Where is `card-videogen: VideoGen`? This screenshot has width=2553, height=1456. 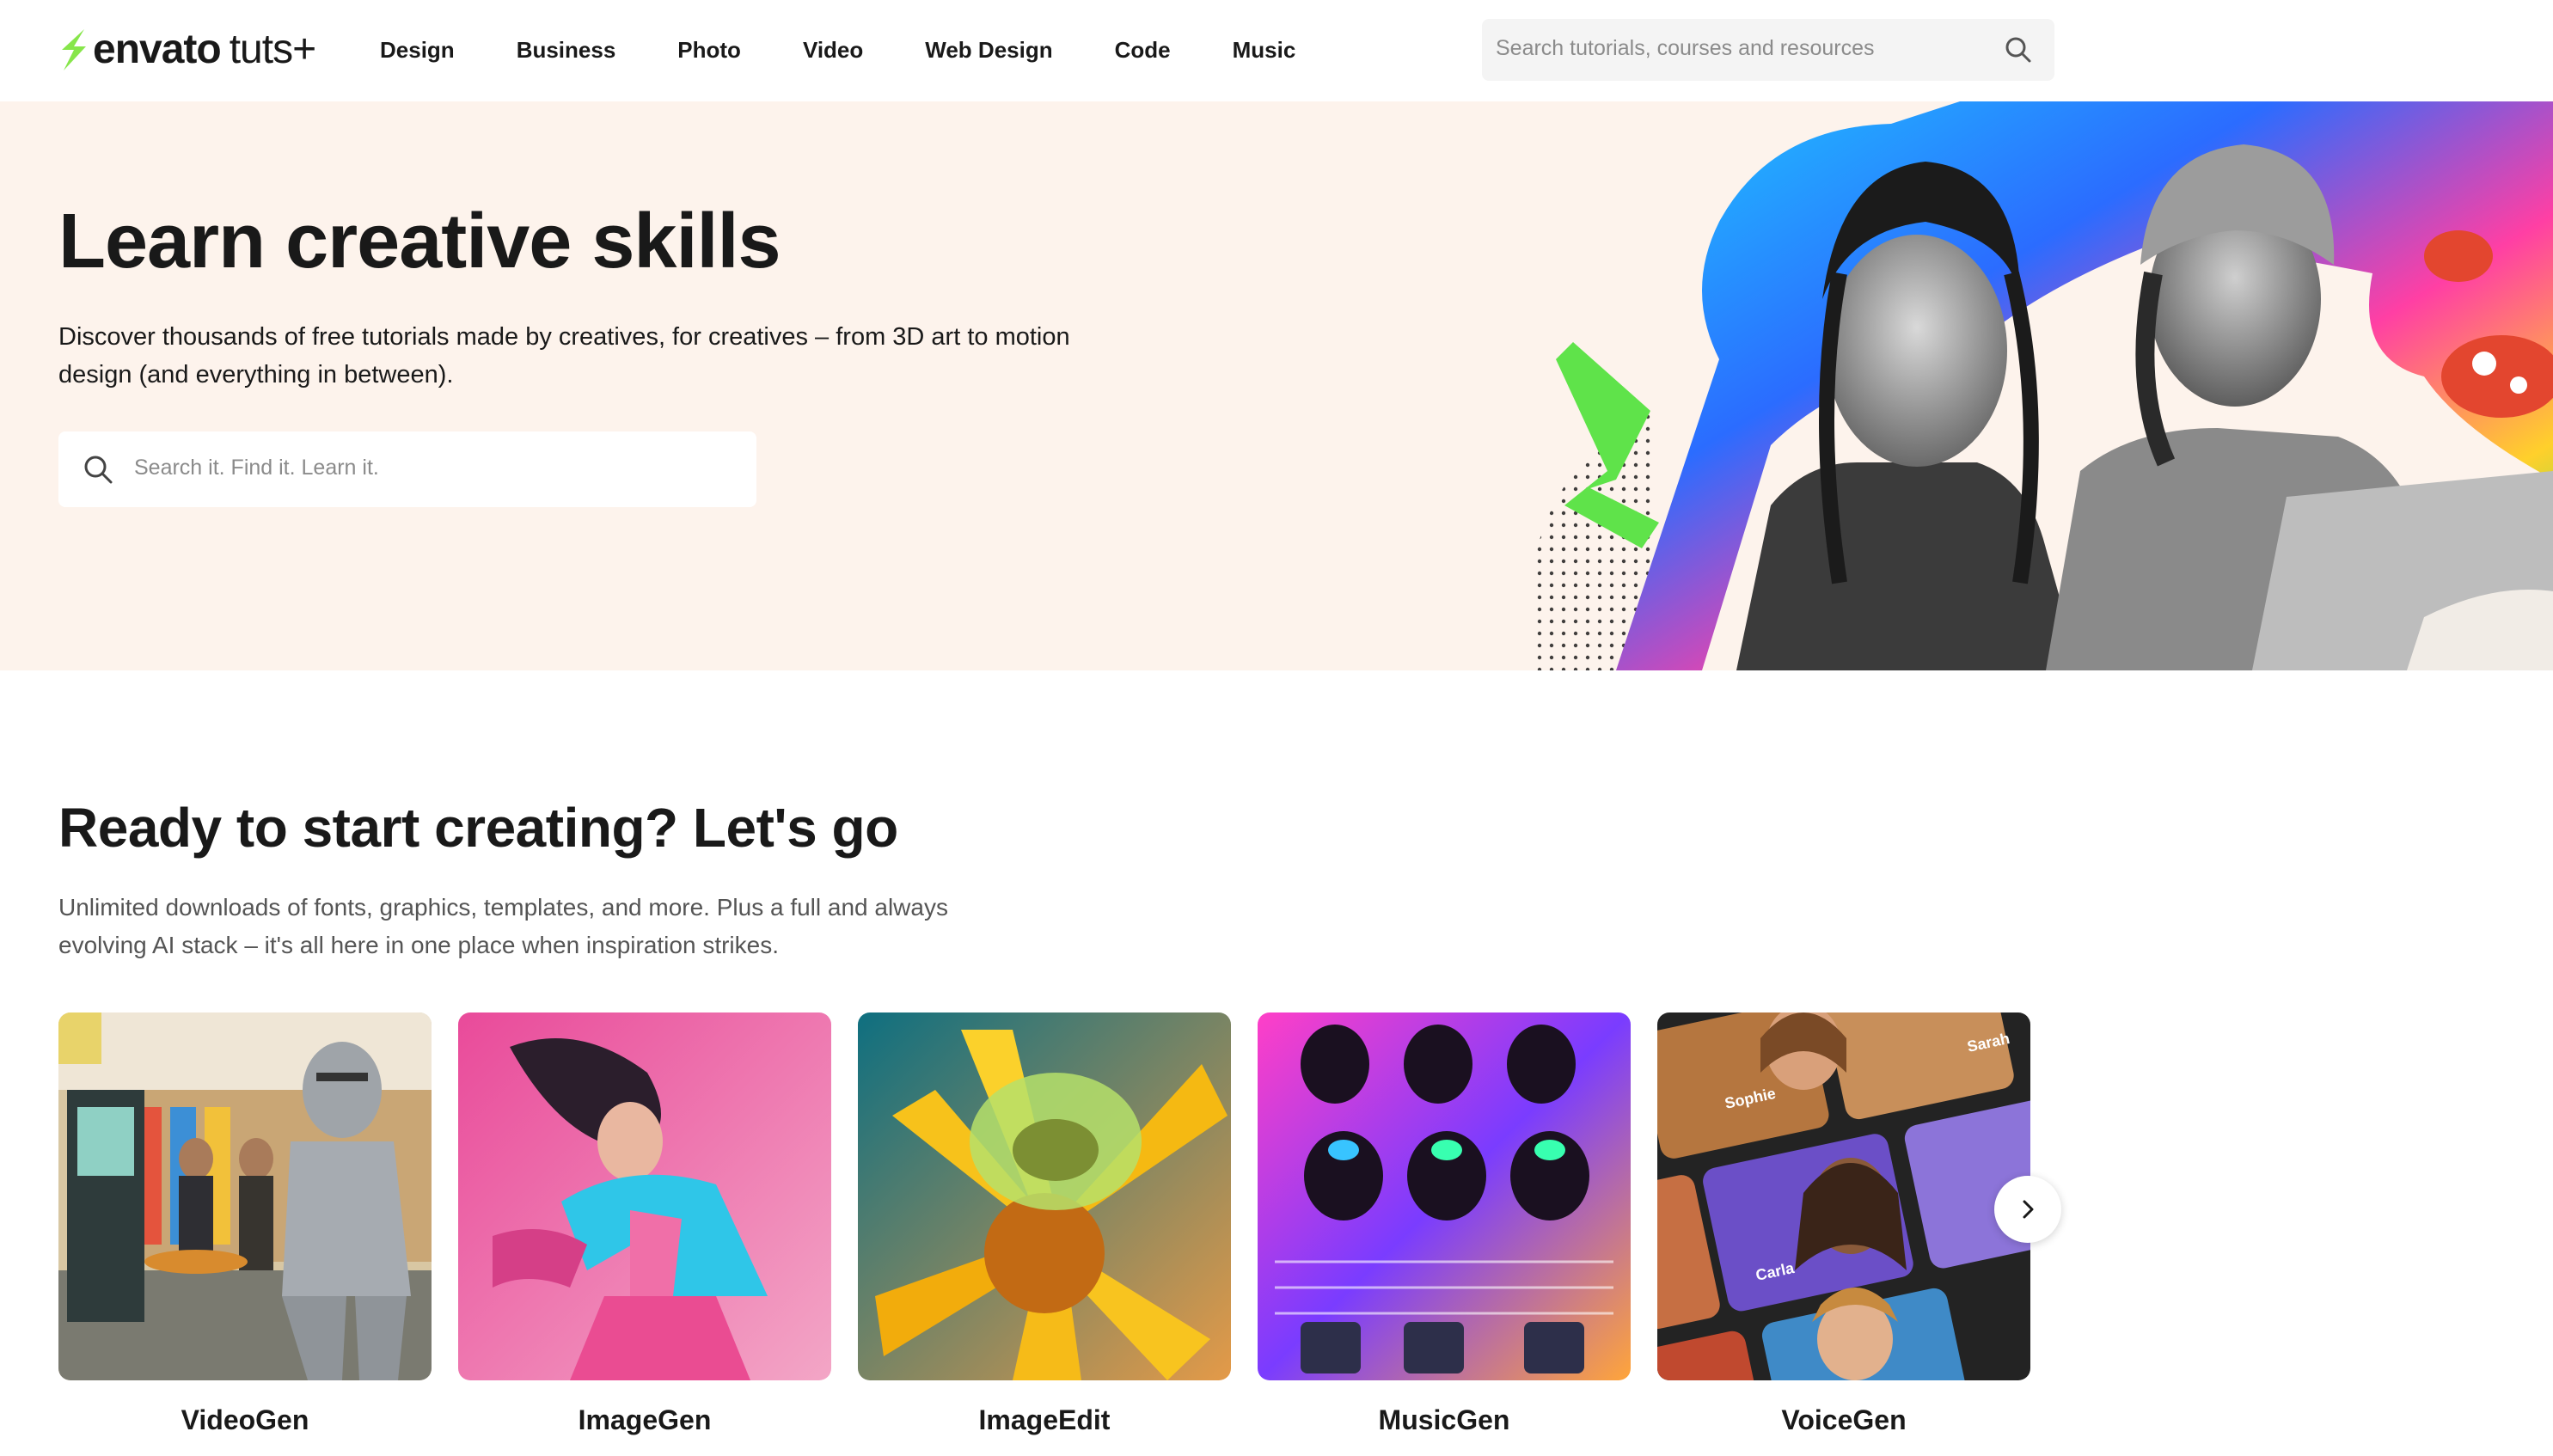
card-videogen: VideoGen is located at coordinates (245, 1224).